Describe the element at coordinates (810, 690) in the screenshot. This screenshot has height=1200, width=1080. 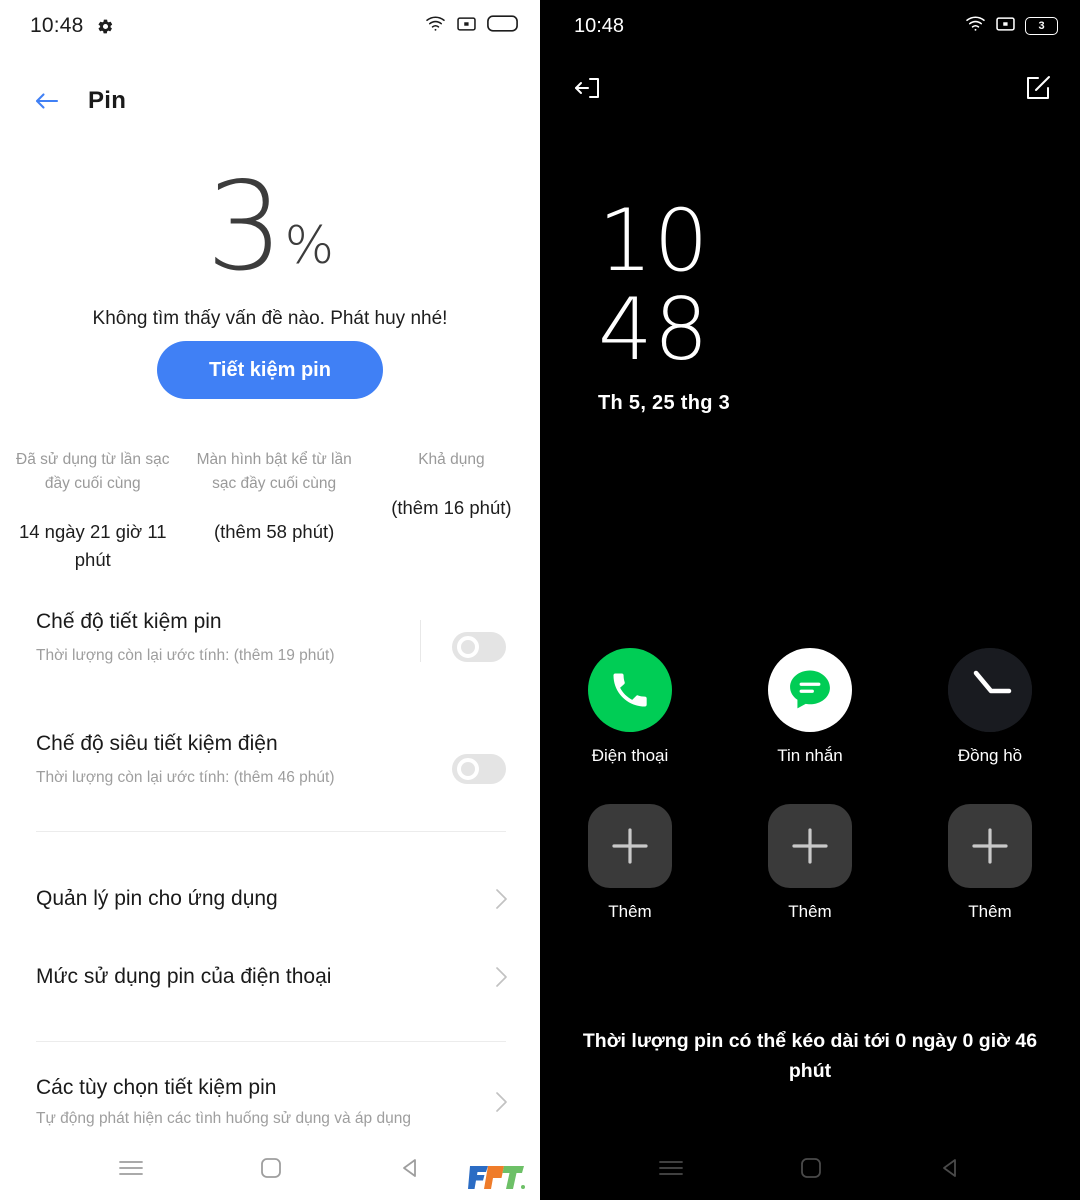
I see `message-icon` at that location.